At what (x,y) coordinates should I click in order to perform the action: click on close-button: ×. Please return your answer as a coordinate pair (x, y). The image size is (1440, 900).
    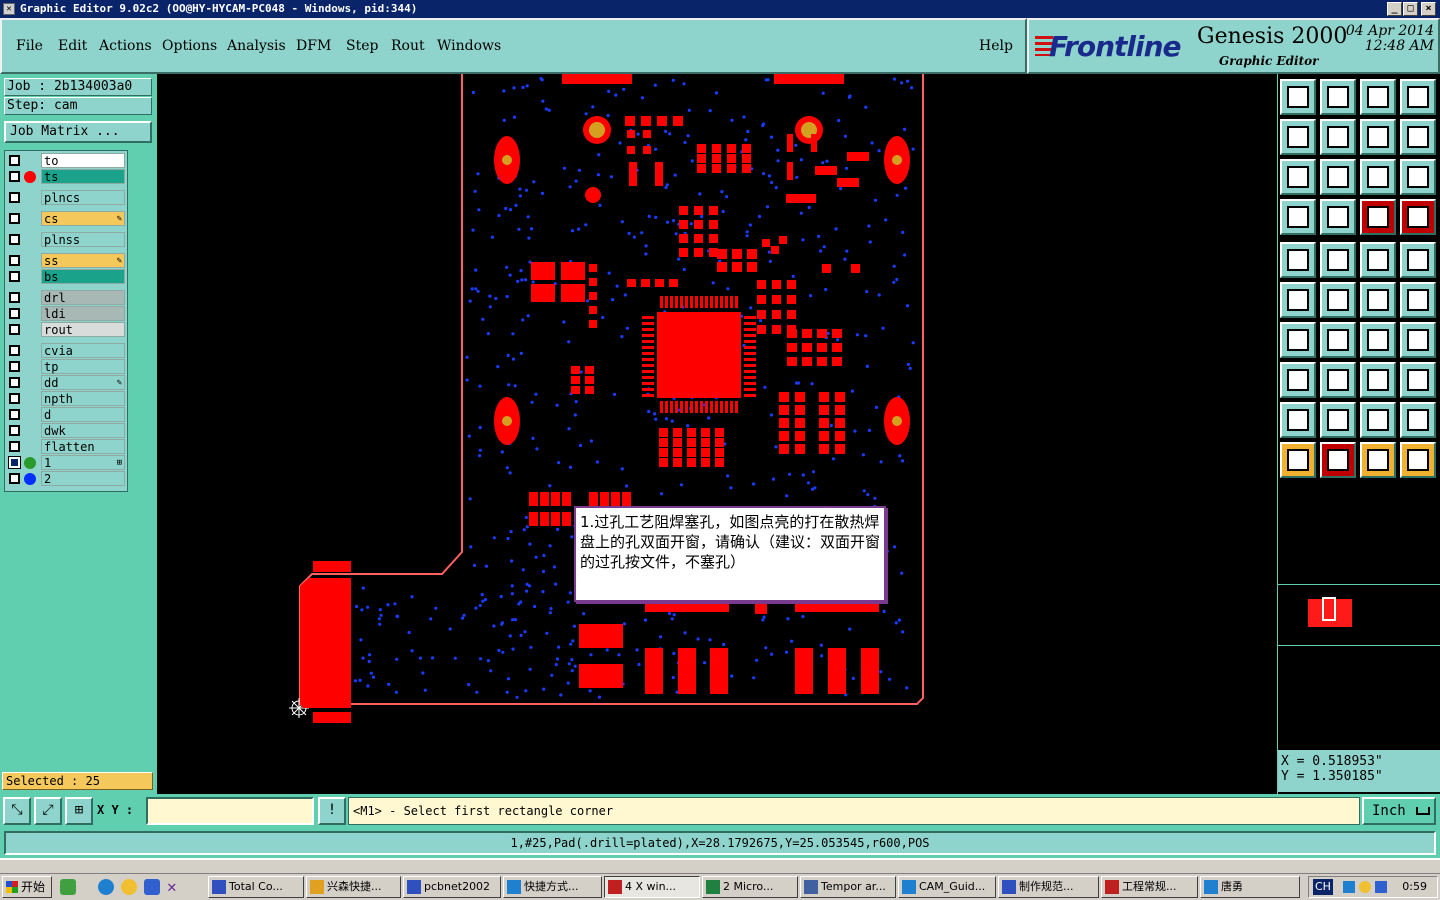
    Looking at the image, I should click on (1428, 9).